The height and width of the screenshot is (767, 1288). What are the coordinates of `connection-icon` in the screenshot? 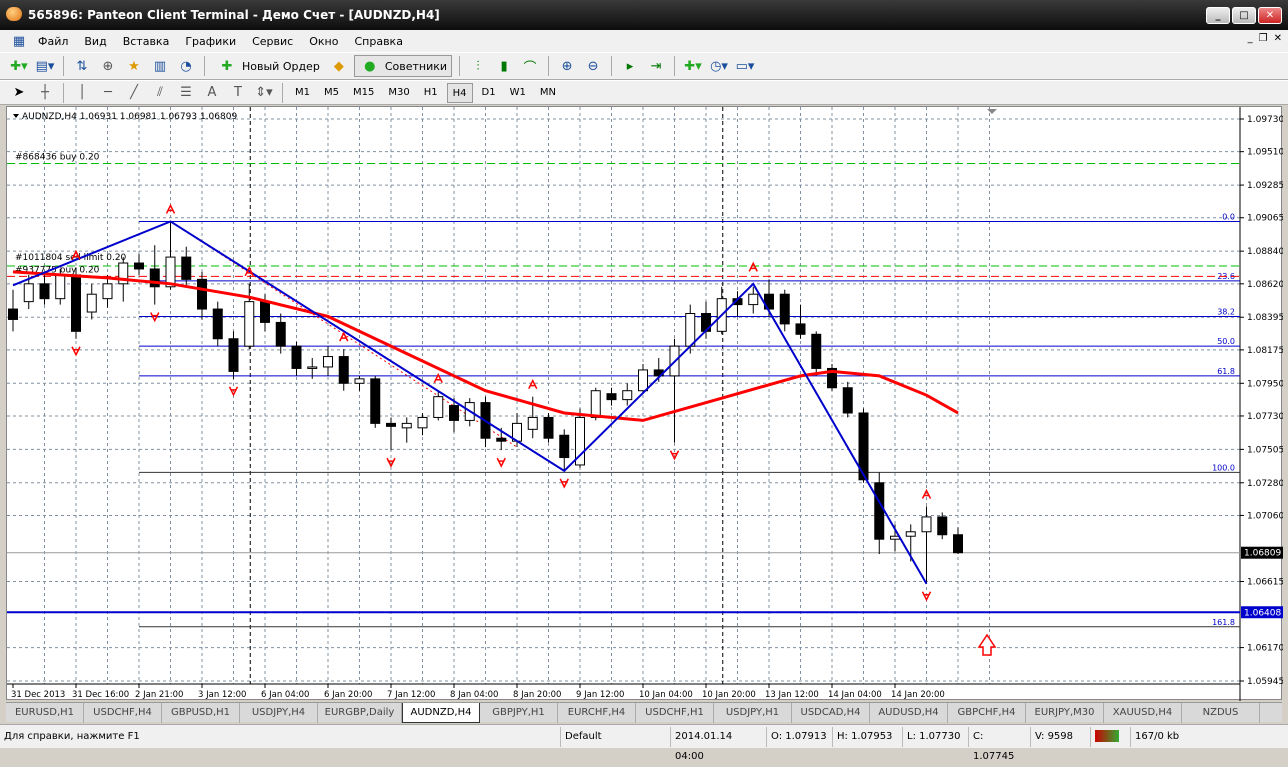 It's located at (1110, 736).